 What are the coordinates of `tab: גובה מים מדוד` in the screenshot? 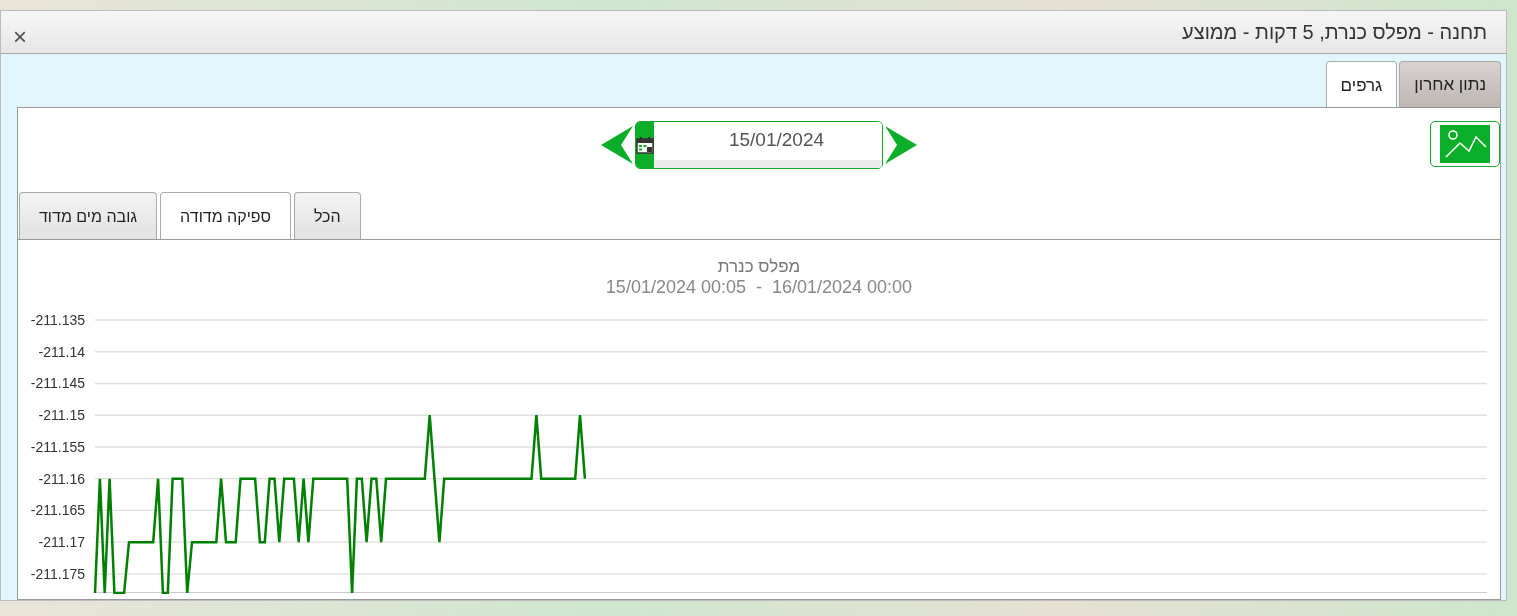 It's located at (88, 215).